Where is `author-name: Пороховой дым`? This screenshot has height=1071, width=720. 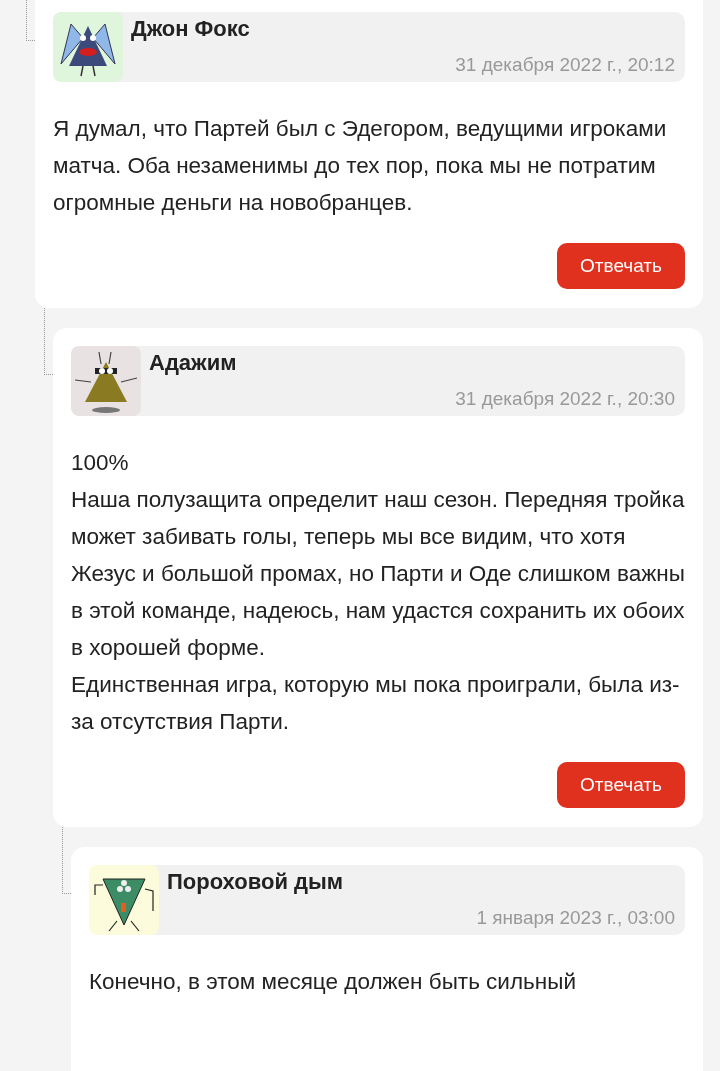 author-name: Пороховой дым is located at coordinates (255, 882).